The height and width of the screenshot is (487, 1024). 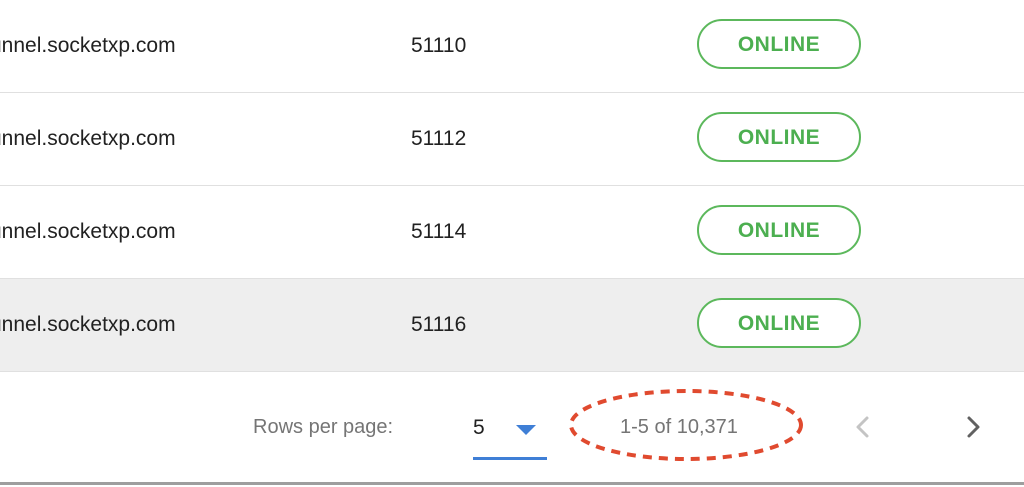 What do you see at coordinates (439, 324) in the screenshot?
I see `port-cell: 51116` at bounding box center [439, 324].